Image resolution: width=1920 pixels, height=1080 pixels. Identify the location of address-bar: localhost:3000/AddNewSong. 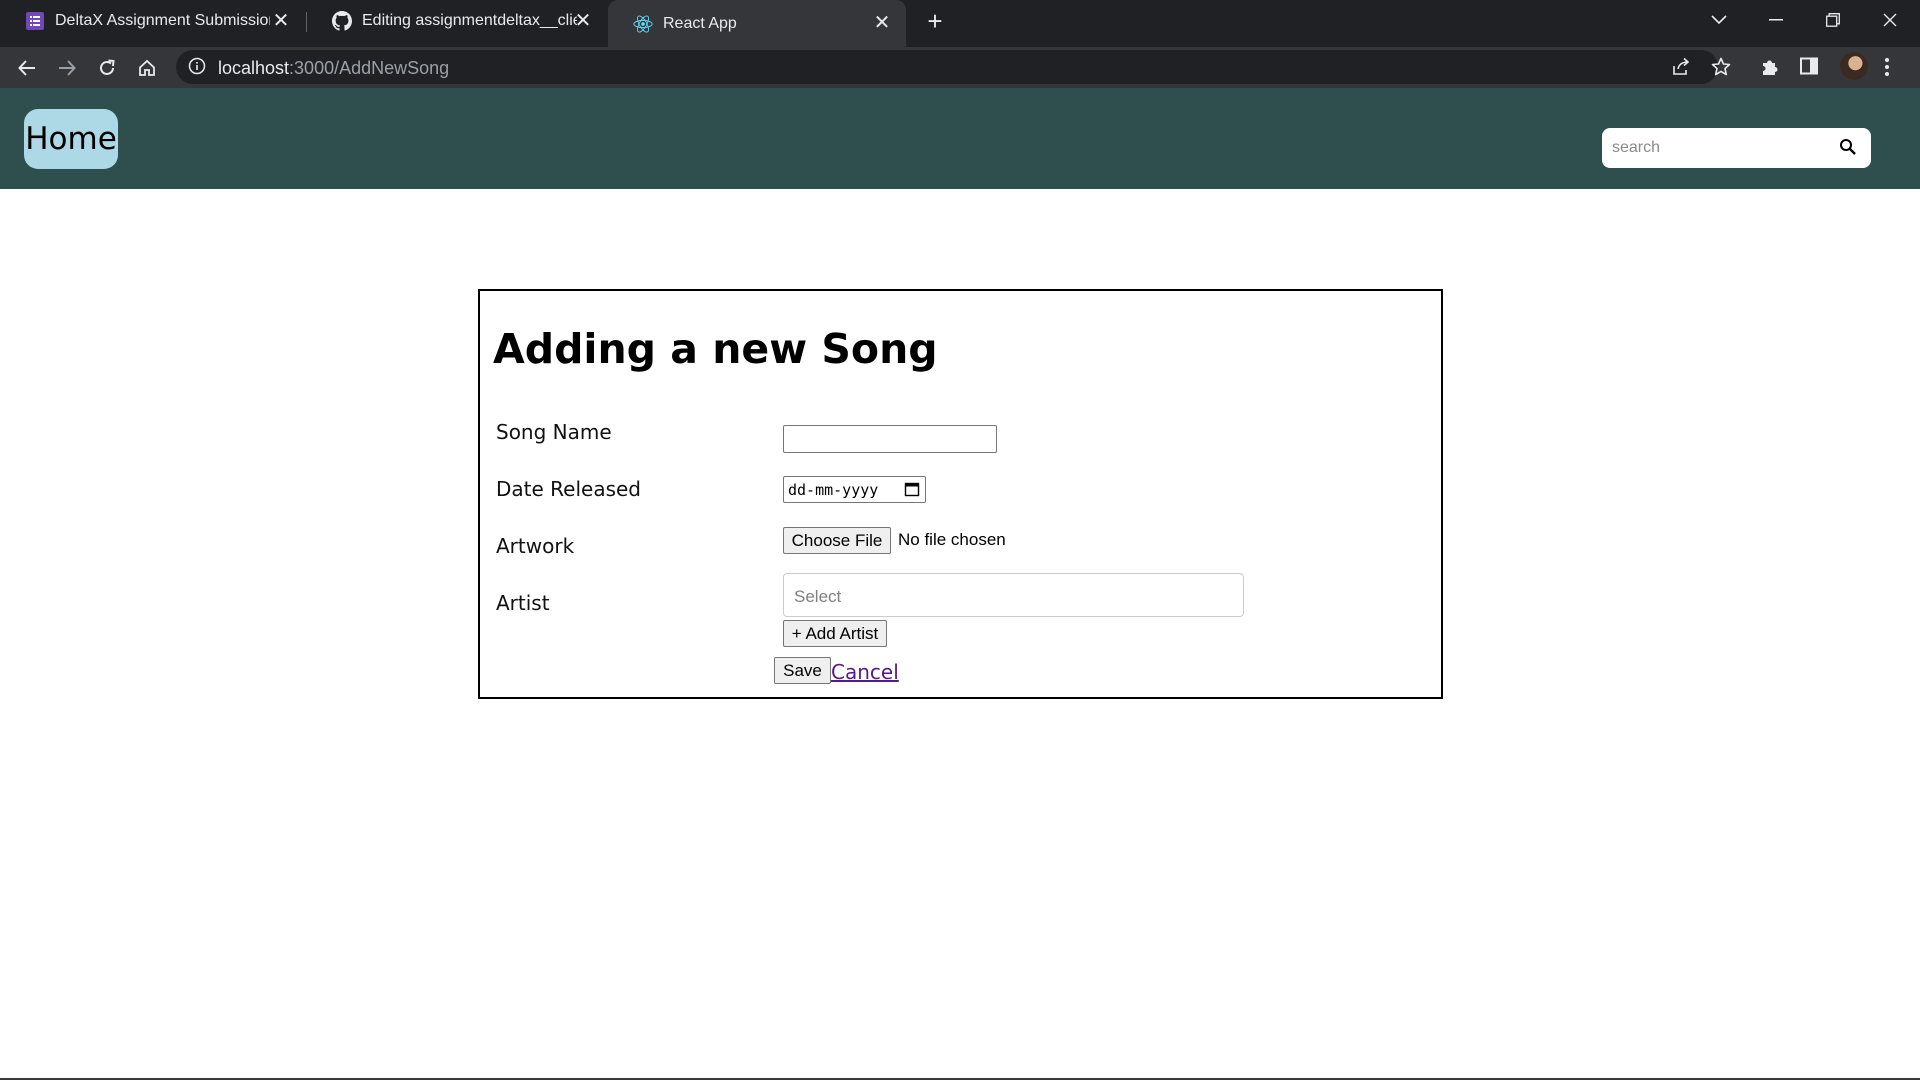
(953, 67).